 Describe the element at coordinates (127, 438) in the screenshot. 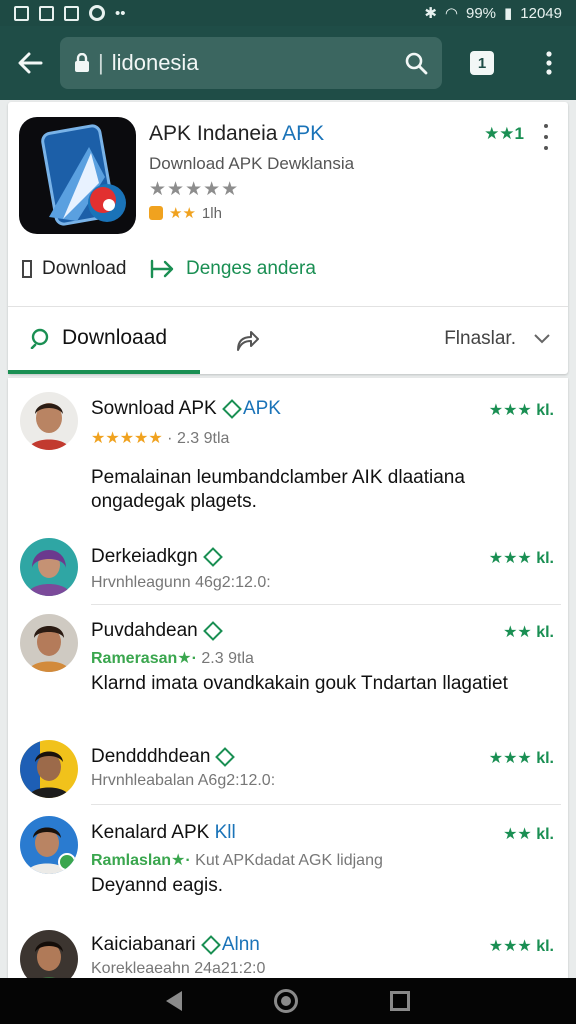

I see `review-stars: ★★★★★` at that location.